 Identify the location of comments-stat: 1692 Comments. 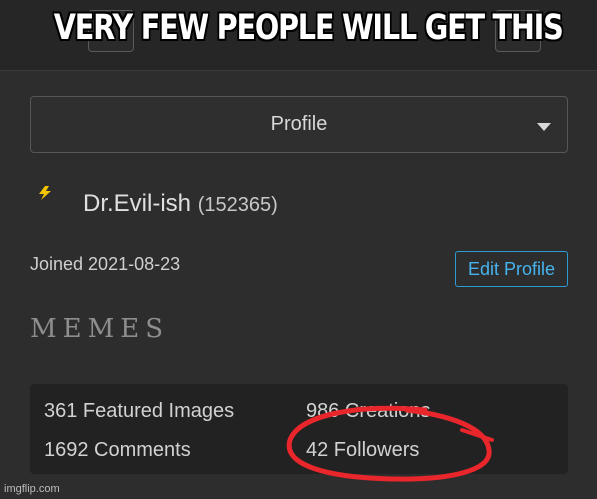
(117, 450).